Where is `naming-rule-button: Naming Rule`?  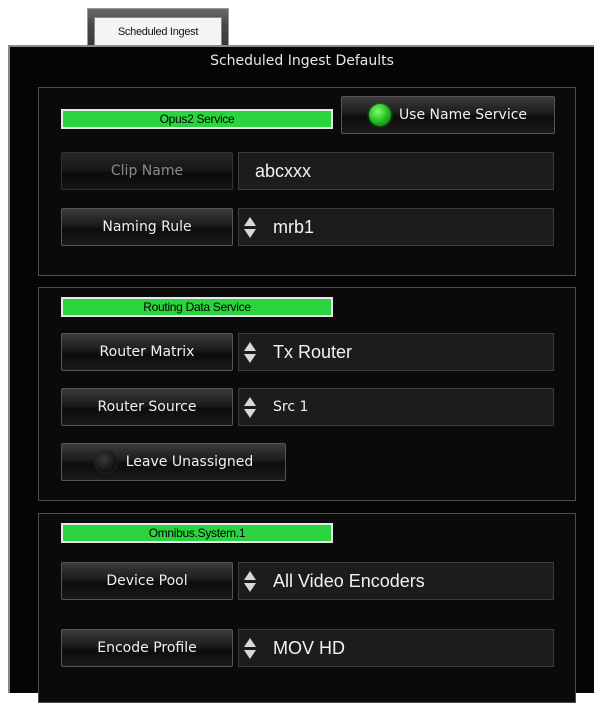 naming-rule-button: Naming Rule is located at coordinates (147, 227).